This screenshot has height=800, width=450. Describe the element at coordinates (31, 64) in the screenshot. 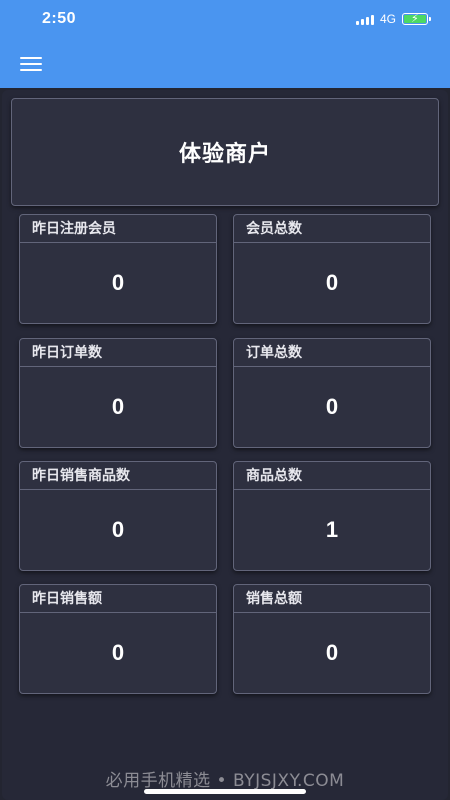

I see `hamburger-menu-icon` at that location.